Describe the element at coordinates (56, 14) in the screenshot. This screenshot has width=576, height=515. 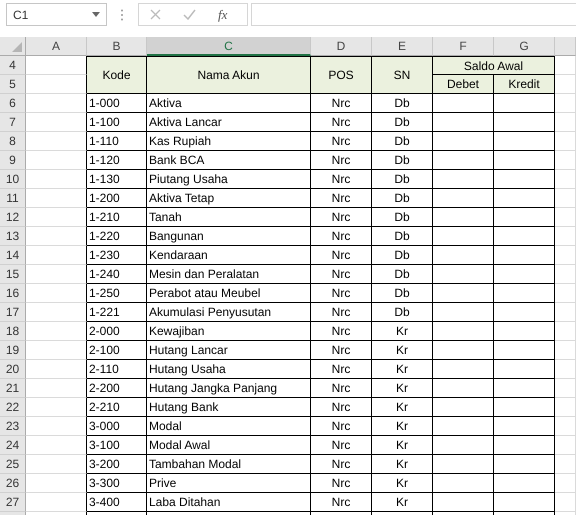
I see `name-box: C1` at that location.